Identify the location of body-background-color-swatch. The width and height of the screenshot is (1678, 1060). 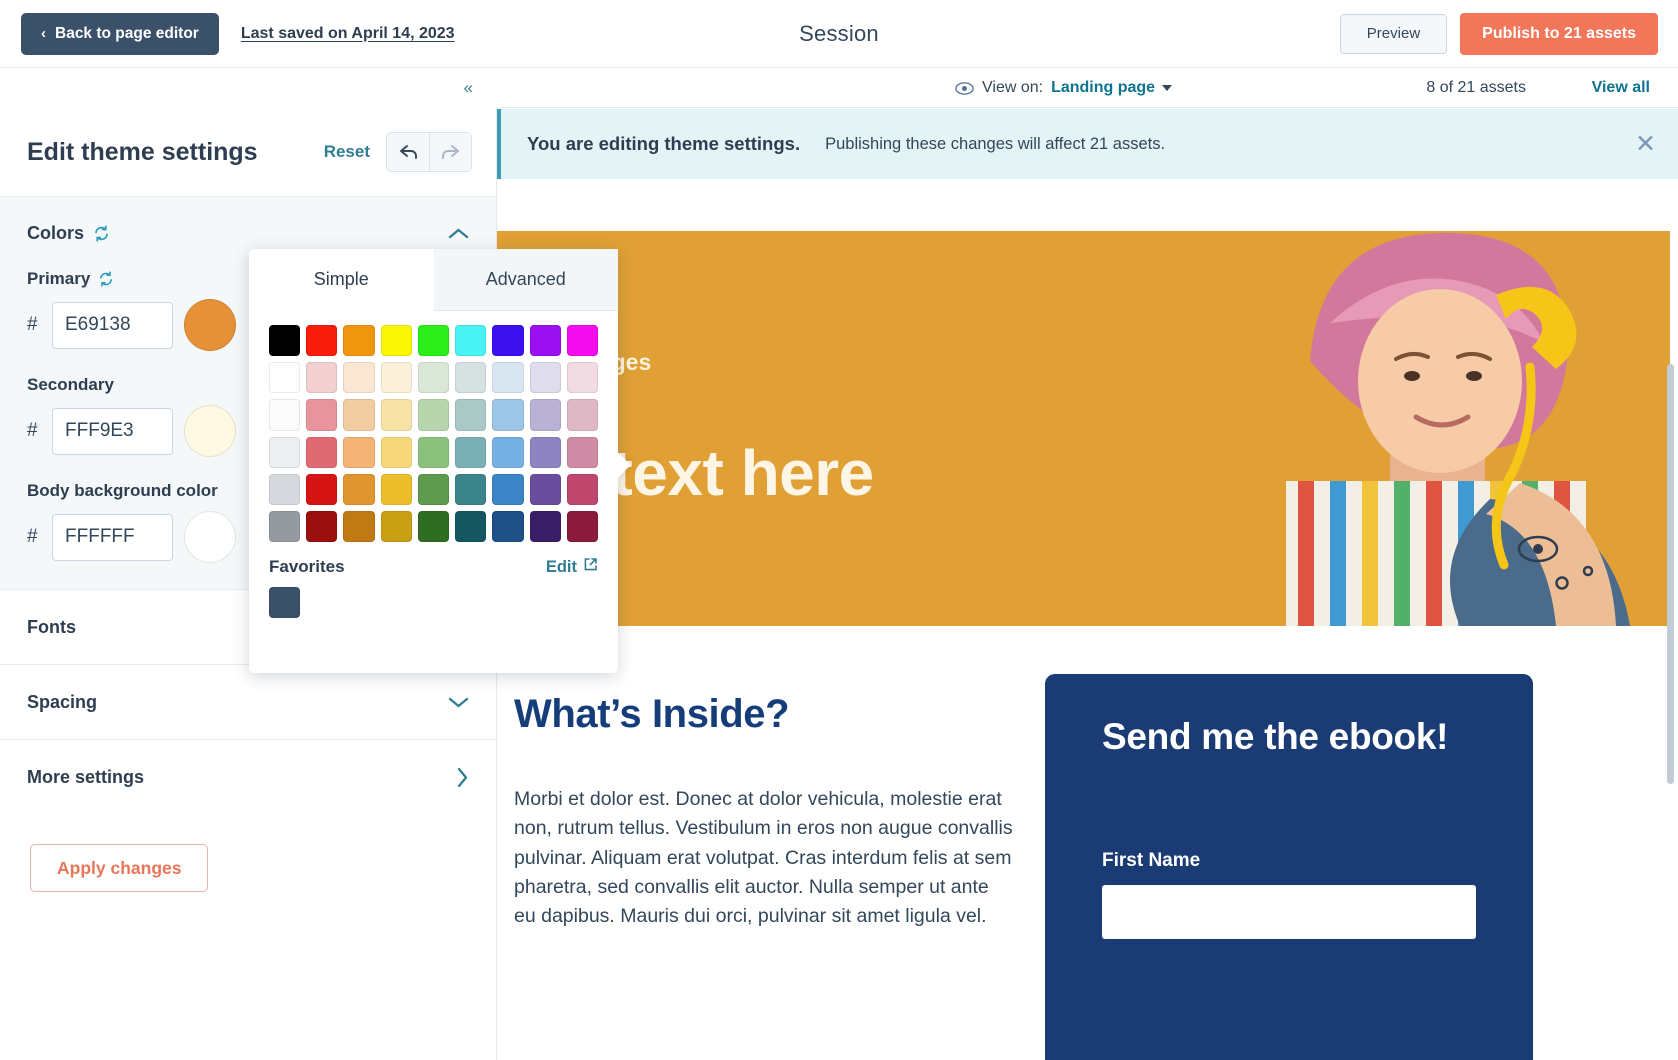
(210, 537).